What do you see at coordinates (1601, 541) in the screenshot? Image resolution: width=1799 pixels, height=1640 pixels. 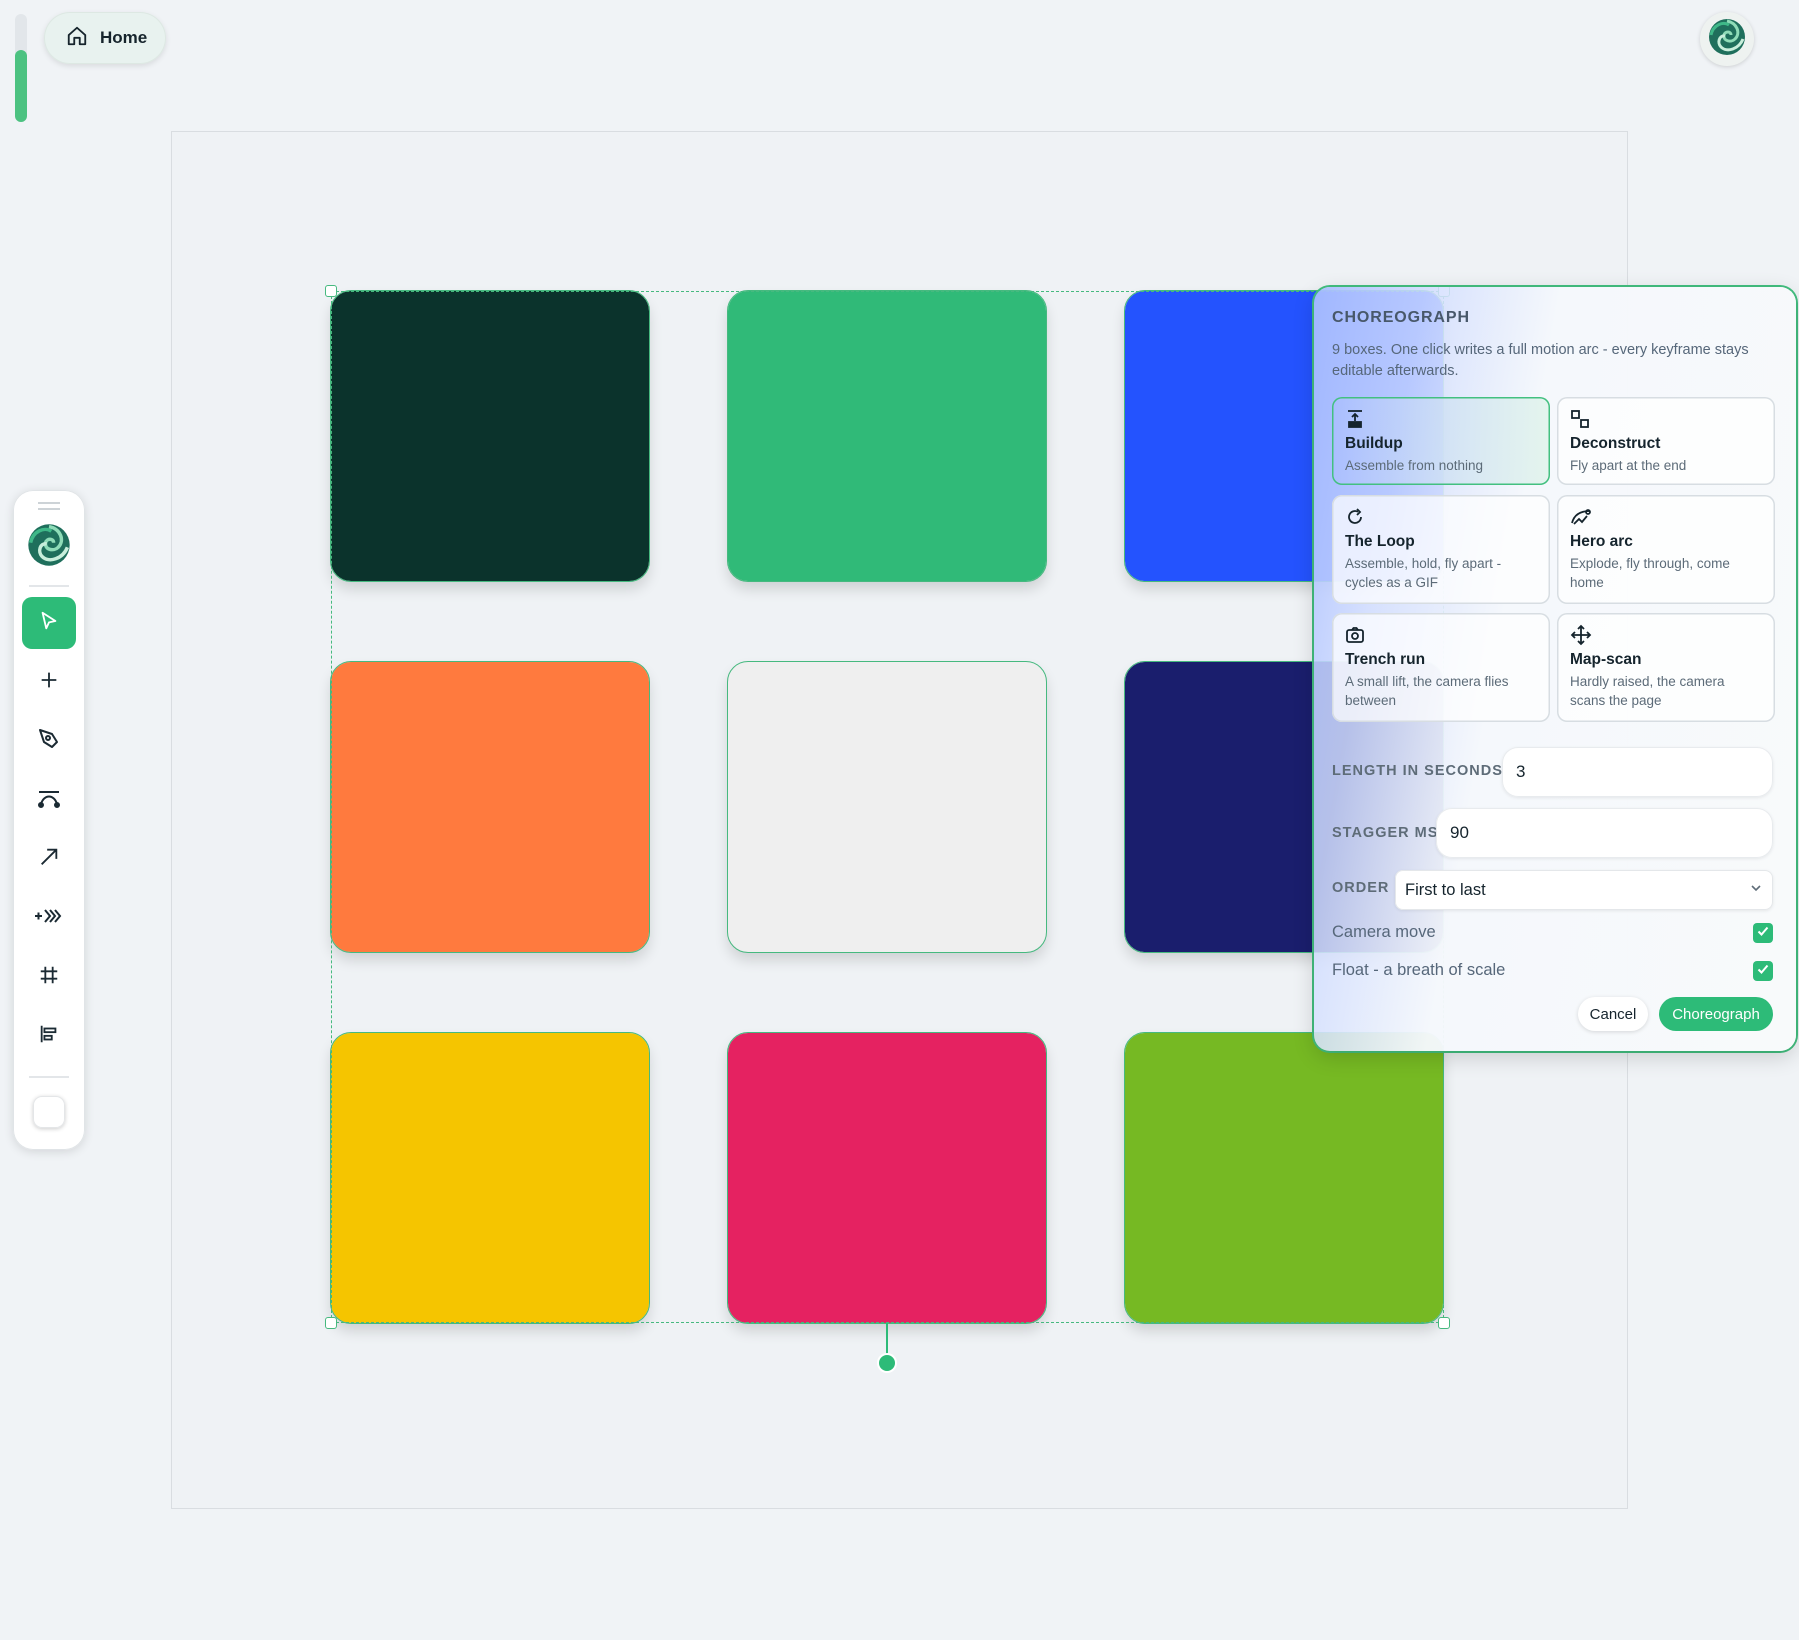 I see `preset-name: Hero arc` at bounding box center [1601, 541].